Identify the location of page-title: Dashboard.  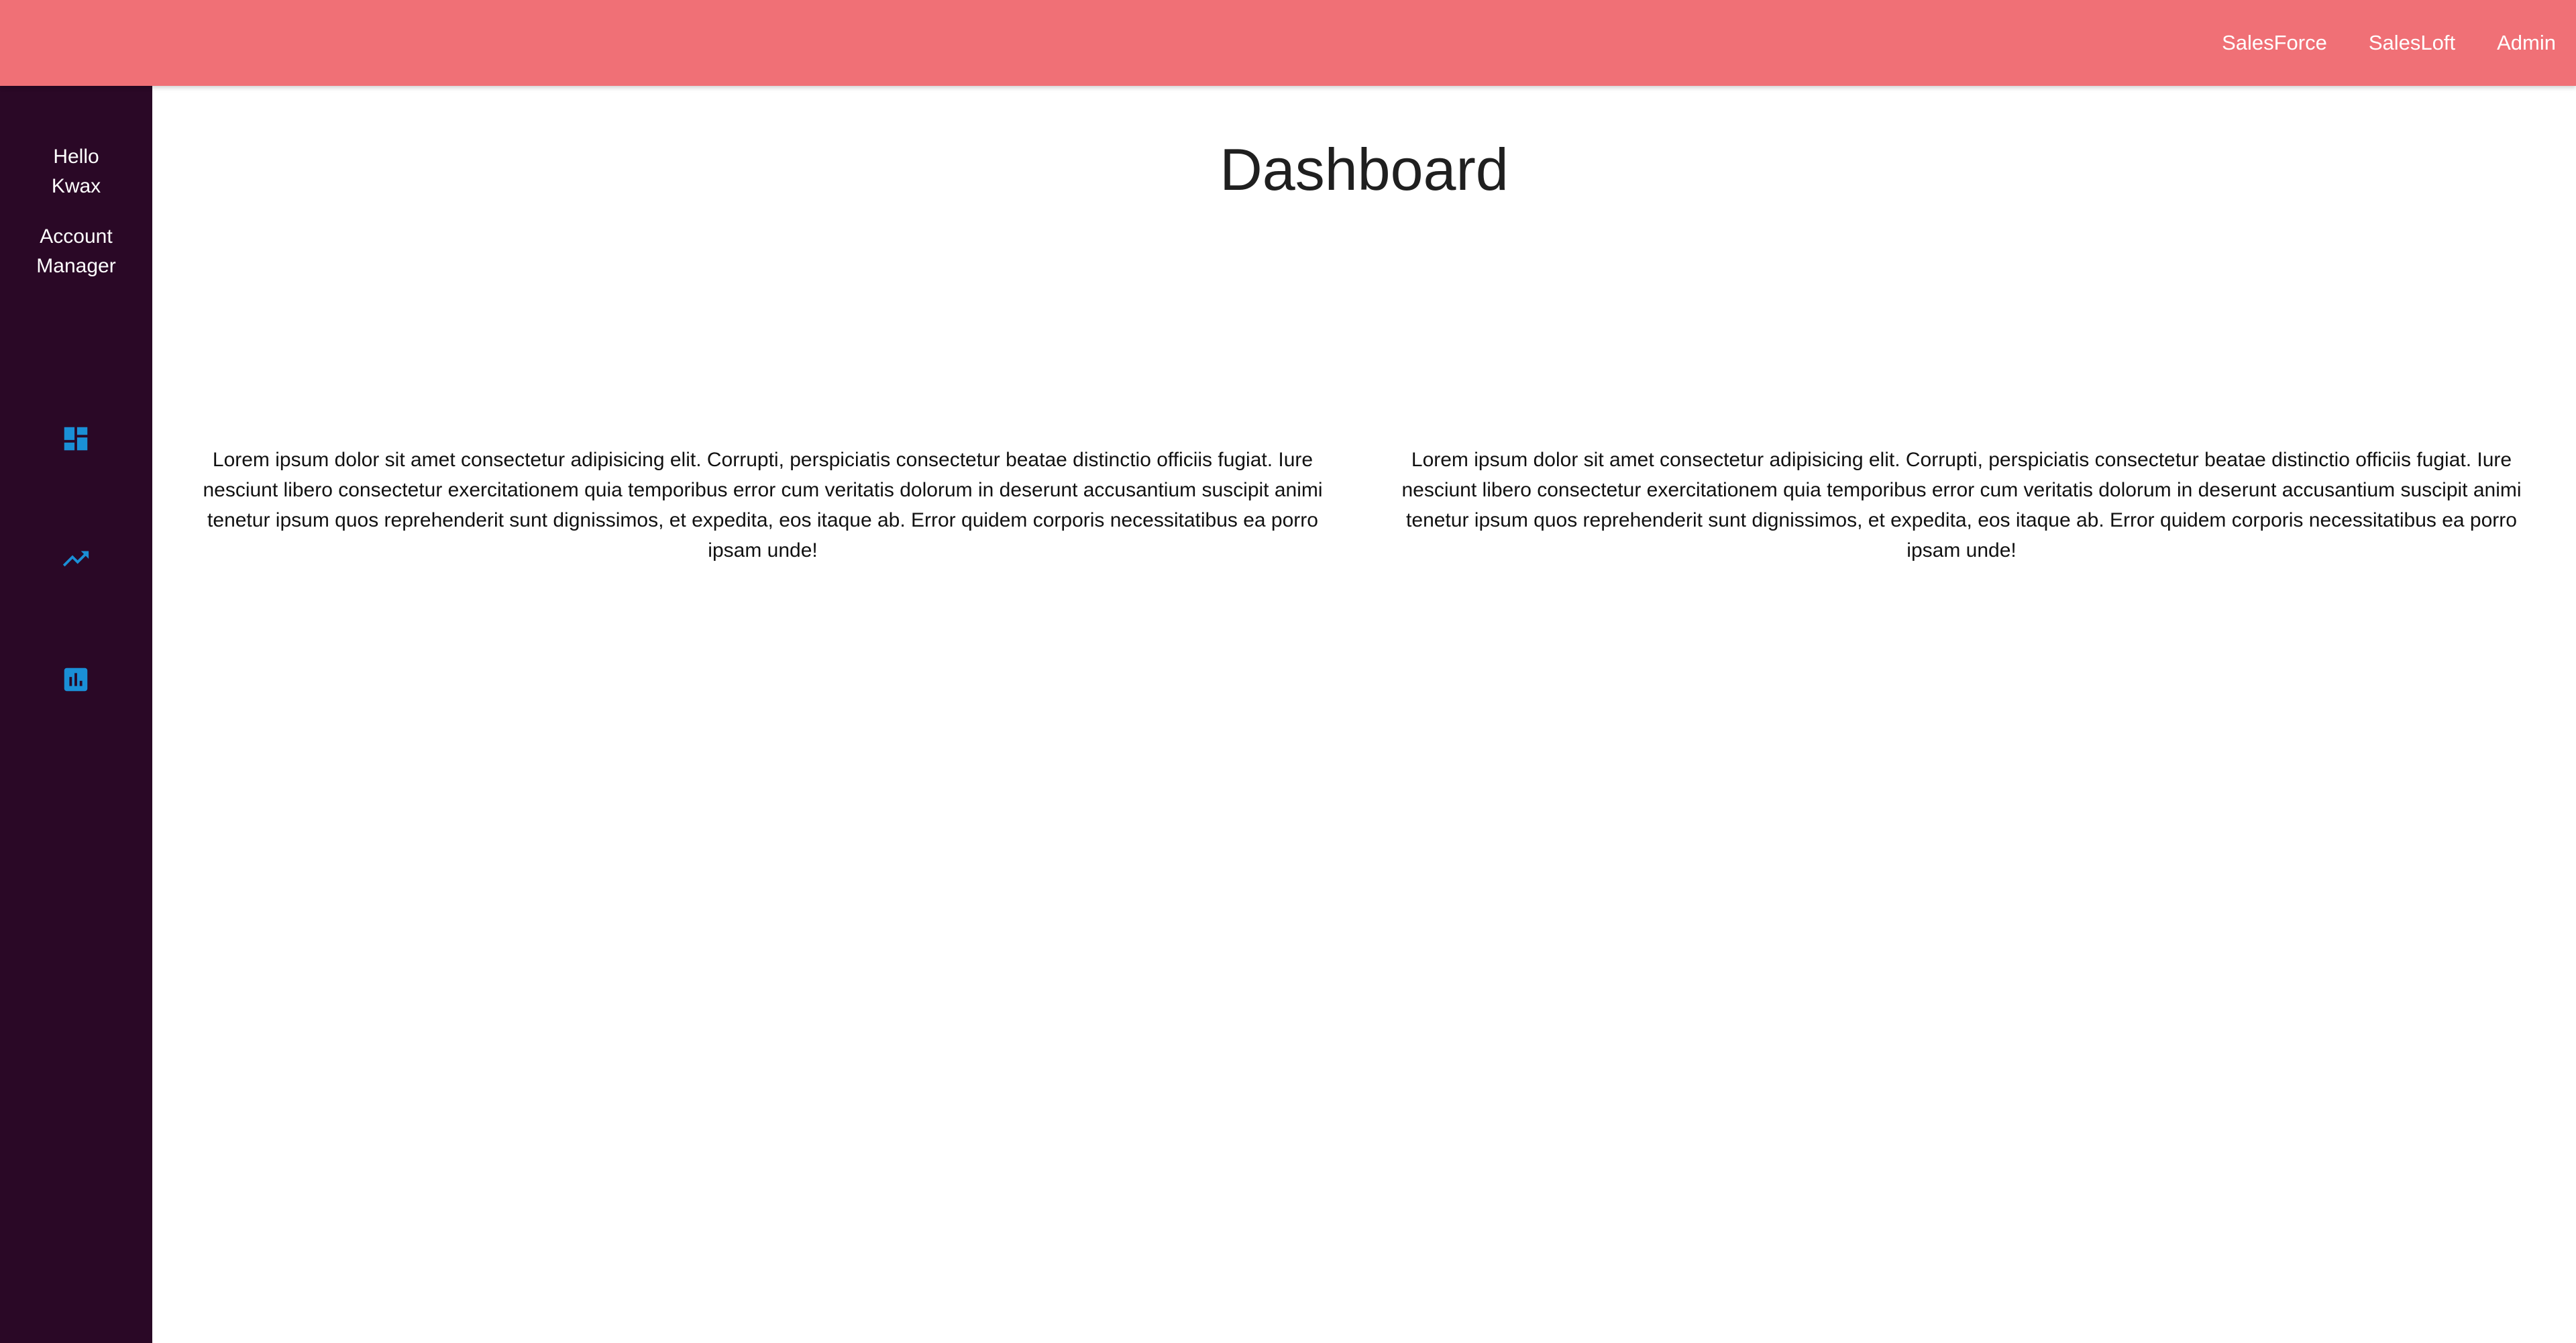
(1364, 169).